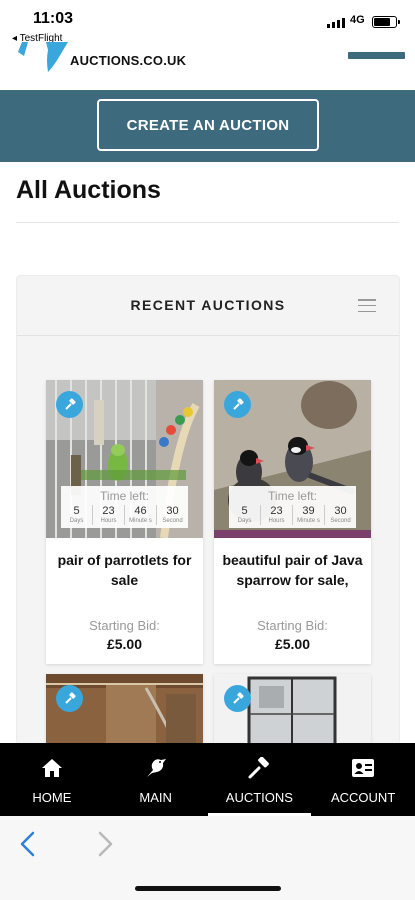 The height and width of the screenshot is (900, 415). I want to click on id-card-icon, so click(363, 768).